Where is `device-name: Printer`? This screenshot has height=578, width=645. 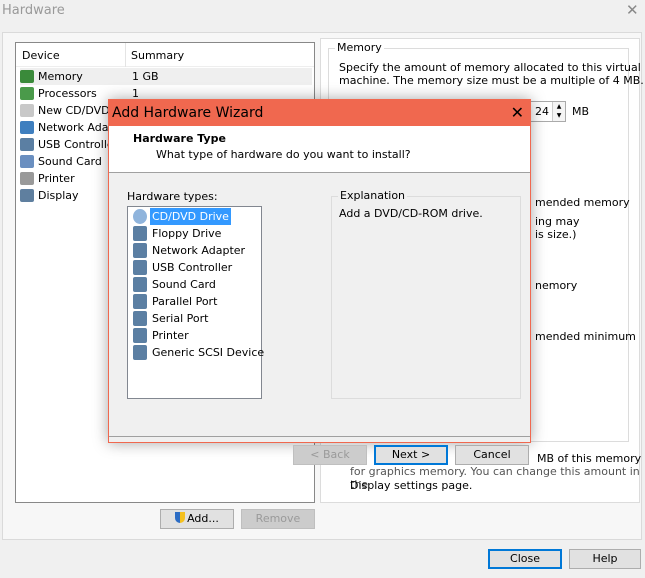 device-name: Printer is located at coordinates (56, 178).